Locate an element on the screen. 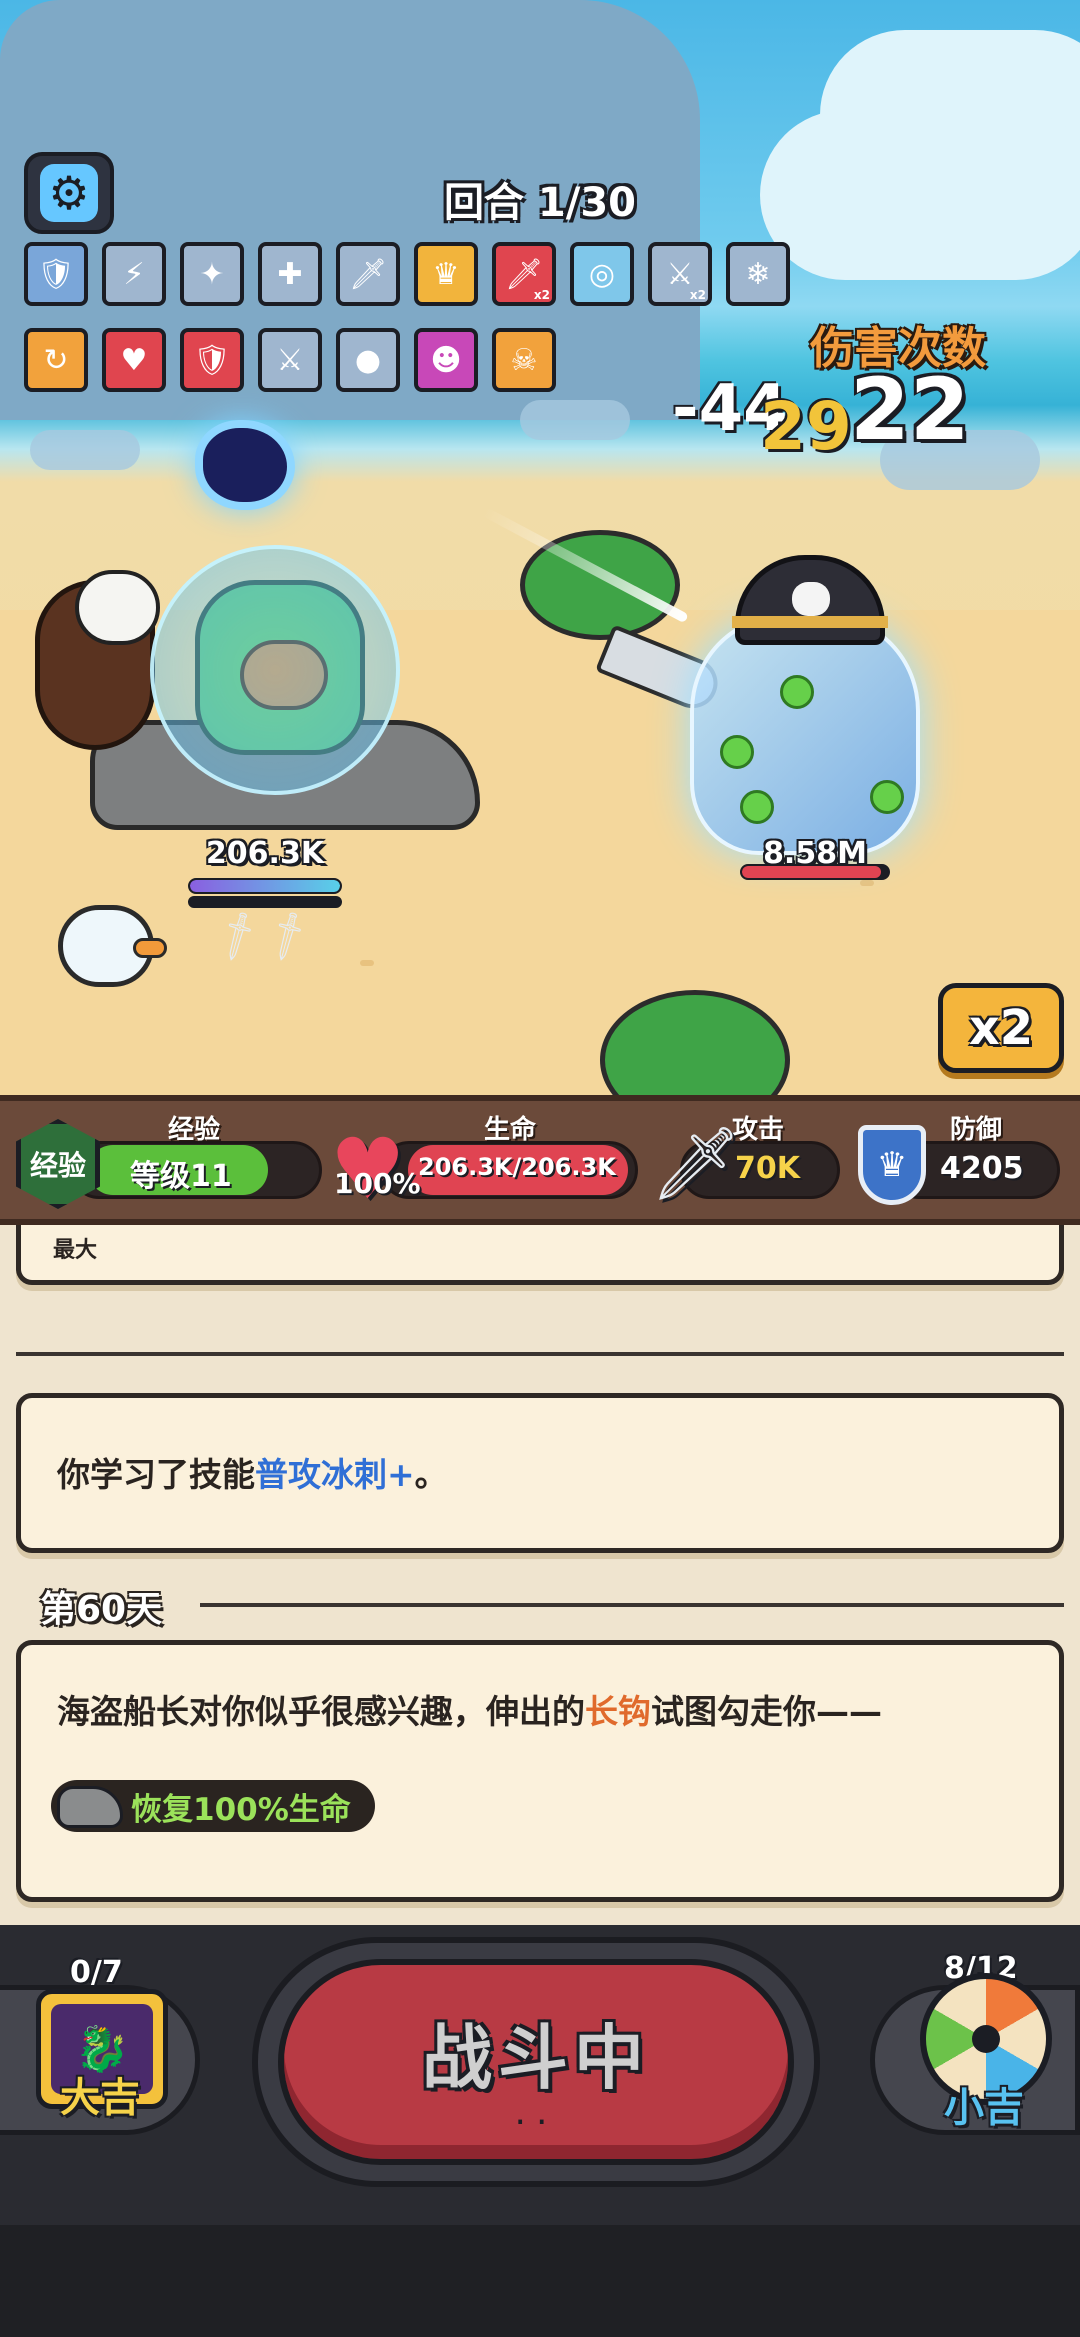  player-hp-label: 206.3K is located at coordinates (265, 853).